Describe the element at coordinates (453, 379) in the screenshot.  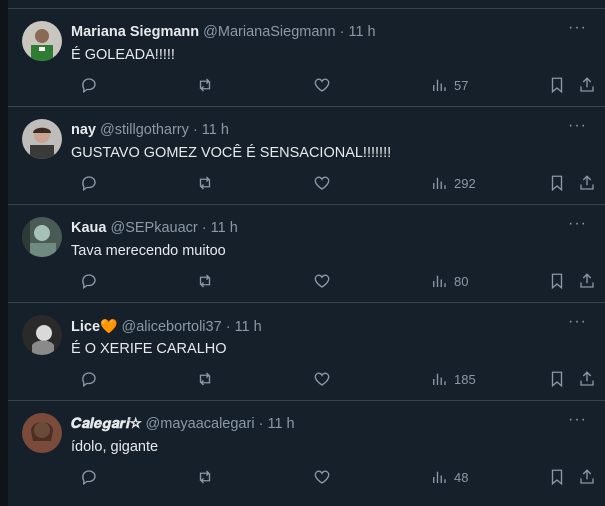
I see `views-button: 185` at that location.